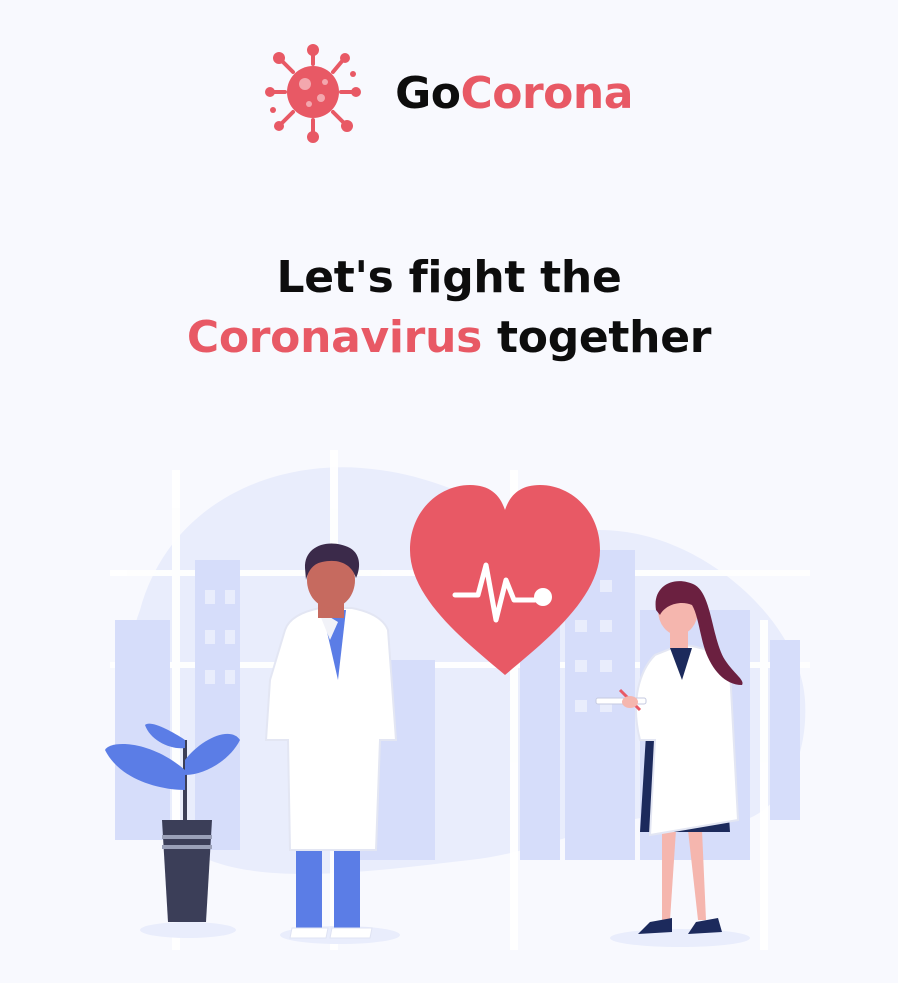  I want to click on hero-highlight: Coronavirus, so click(334, 337).